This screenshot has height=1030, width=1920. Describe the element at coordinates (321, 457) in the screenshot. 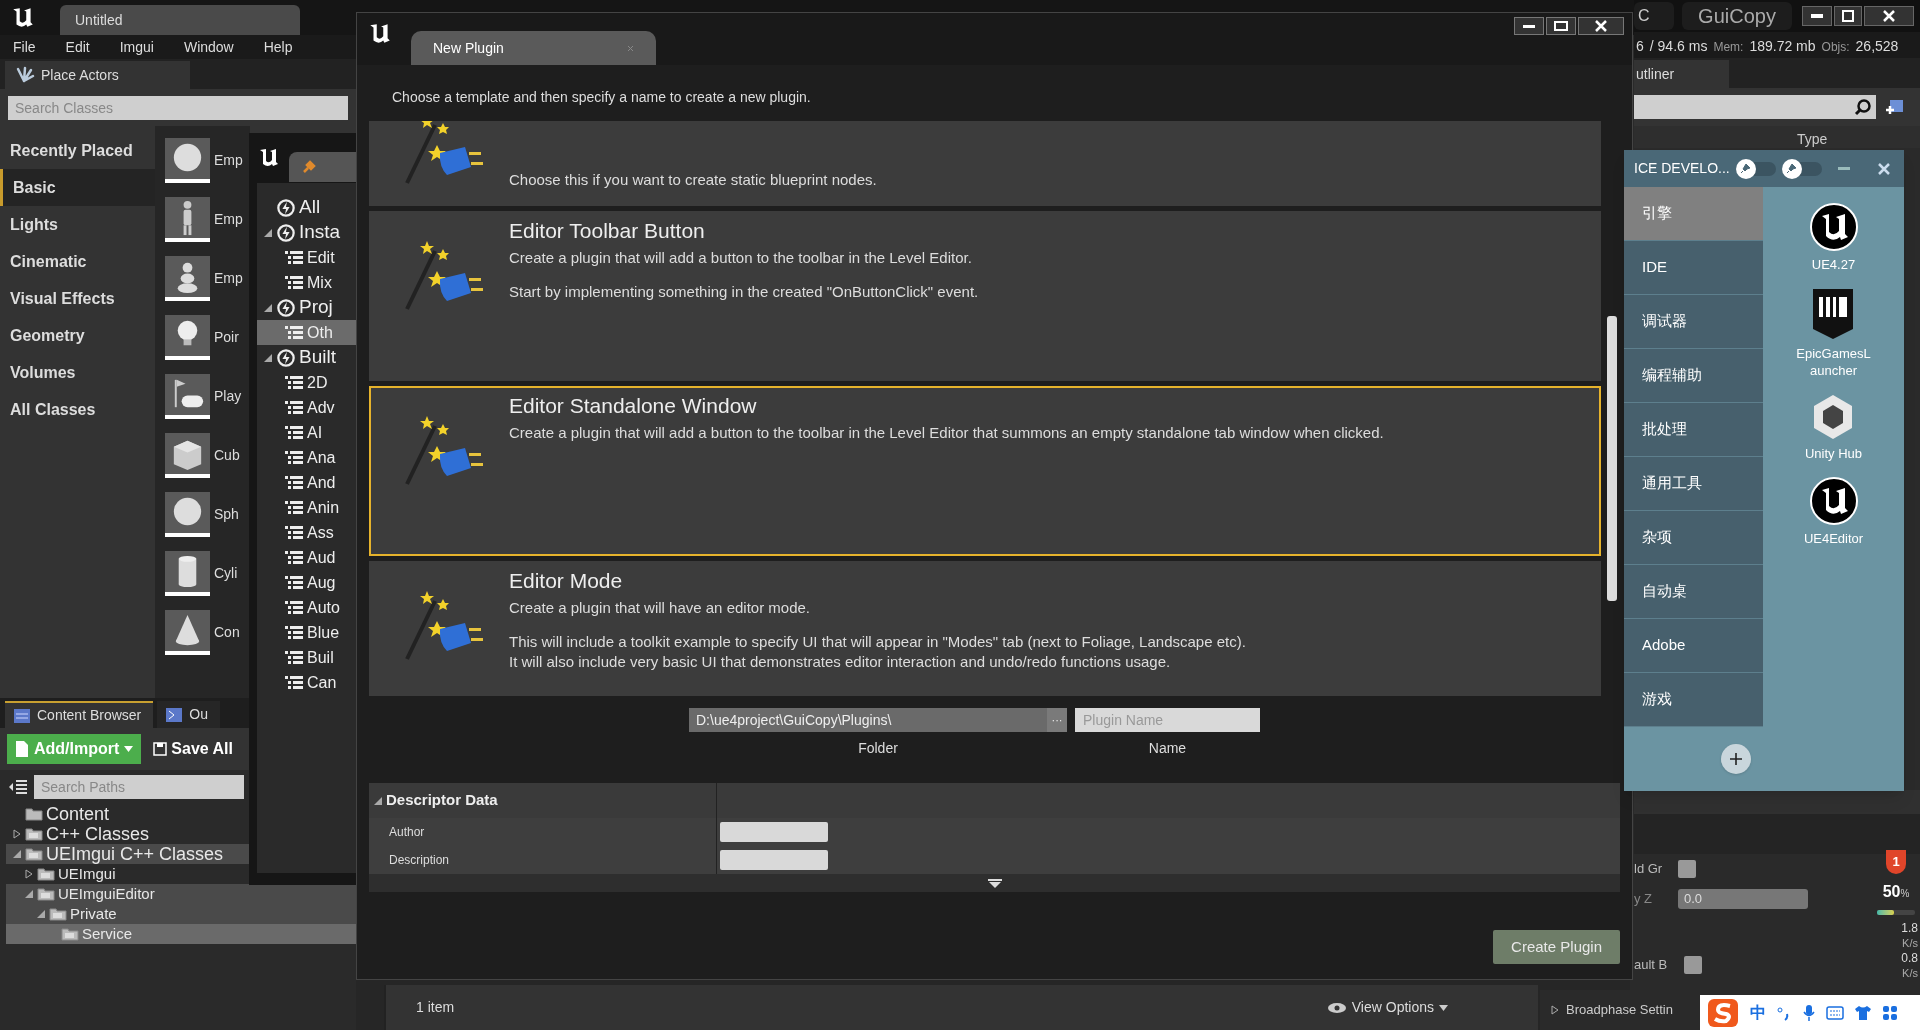

I see `category-label: Ana` at that location.